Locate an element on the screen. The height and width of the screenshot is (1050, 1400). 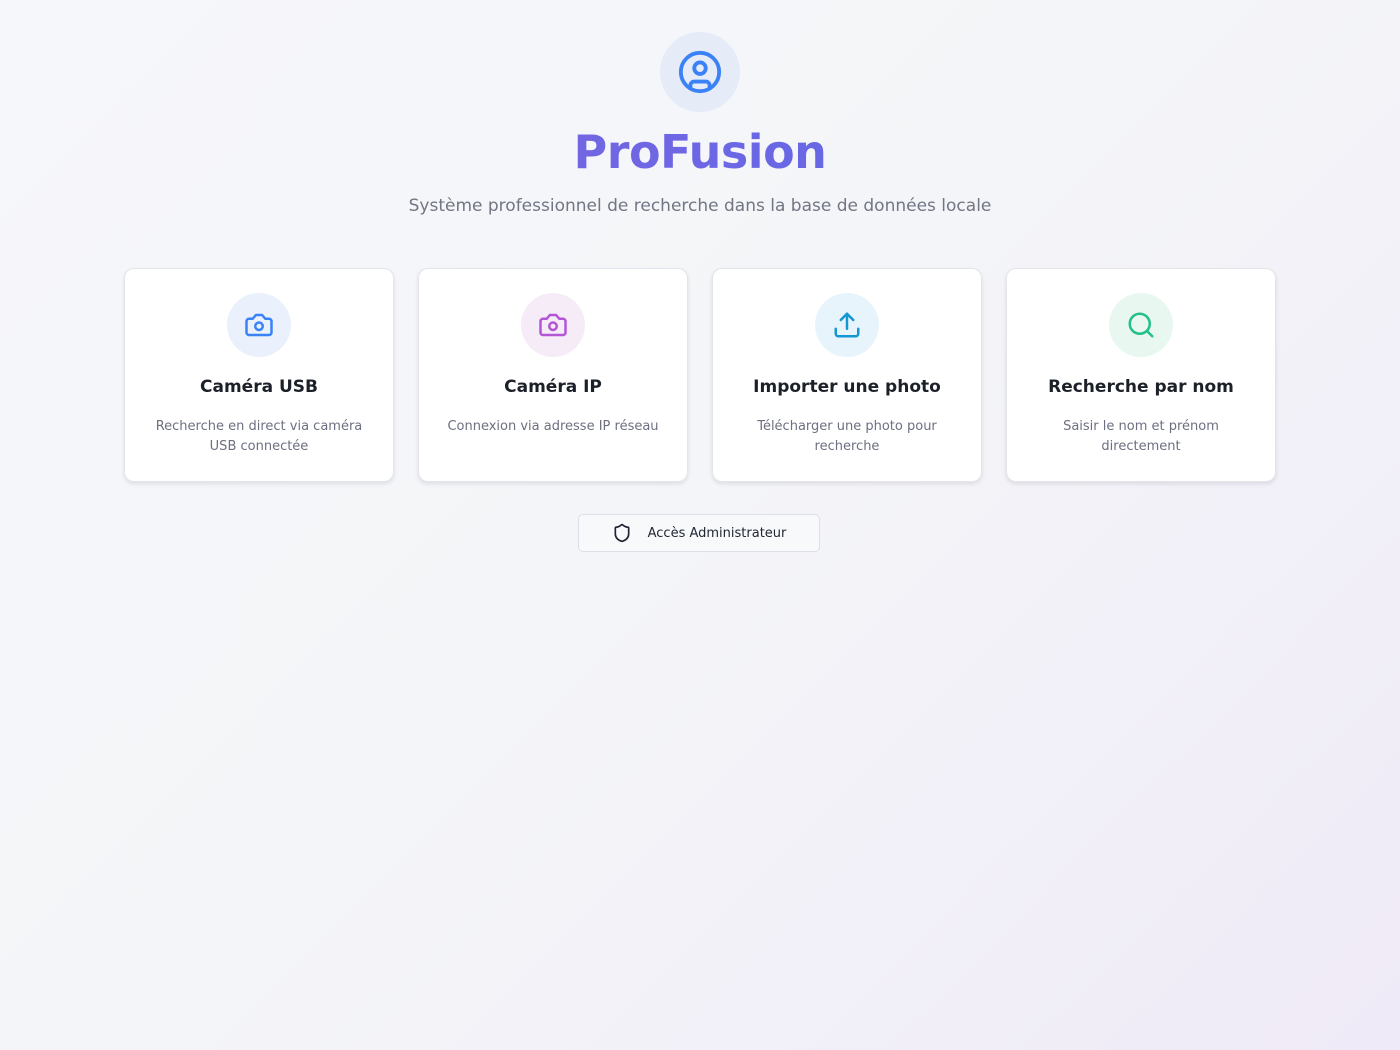
upload-icon is located at coordinates (847, 325).